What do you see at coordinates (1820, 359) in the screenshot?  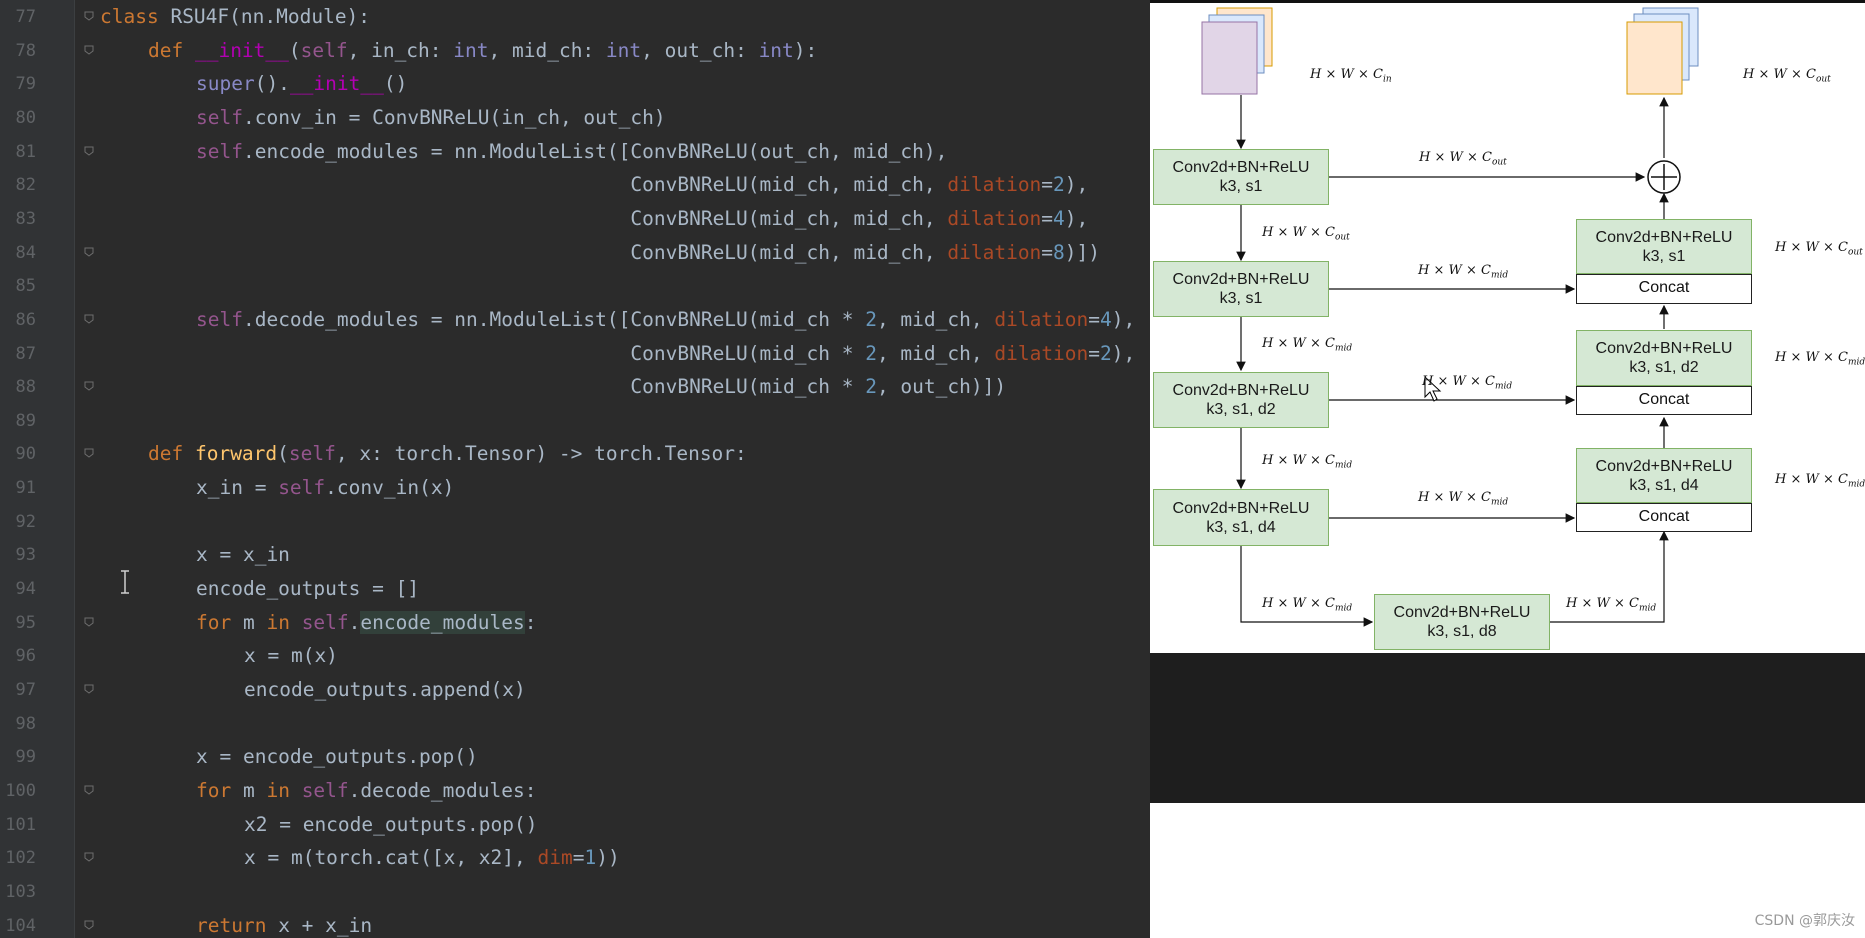 I see `dim-label-dec-2: H × W × Cmid` at bounding box center [1820, 359].